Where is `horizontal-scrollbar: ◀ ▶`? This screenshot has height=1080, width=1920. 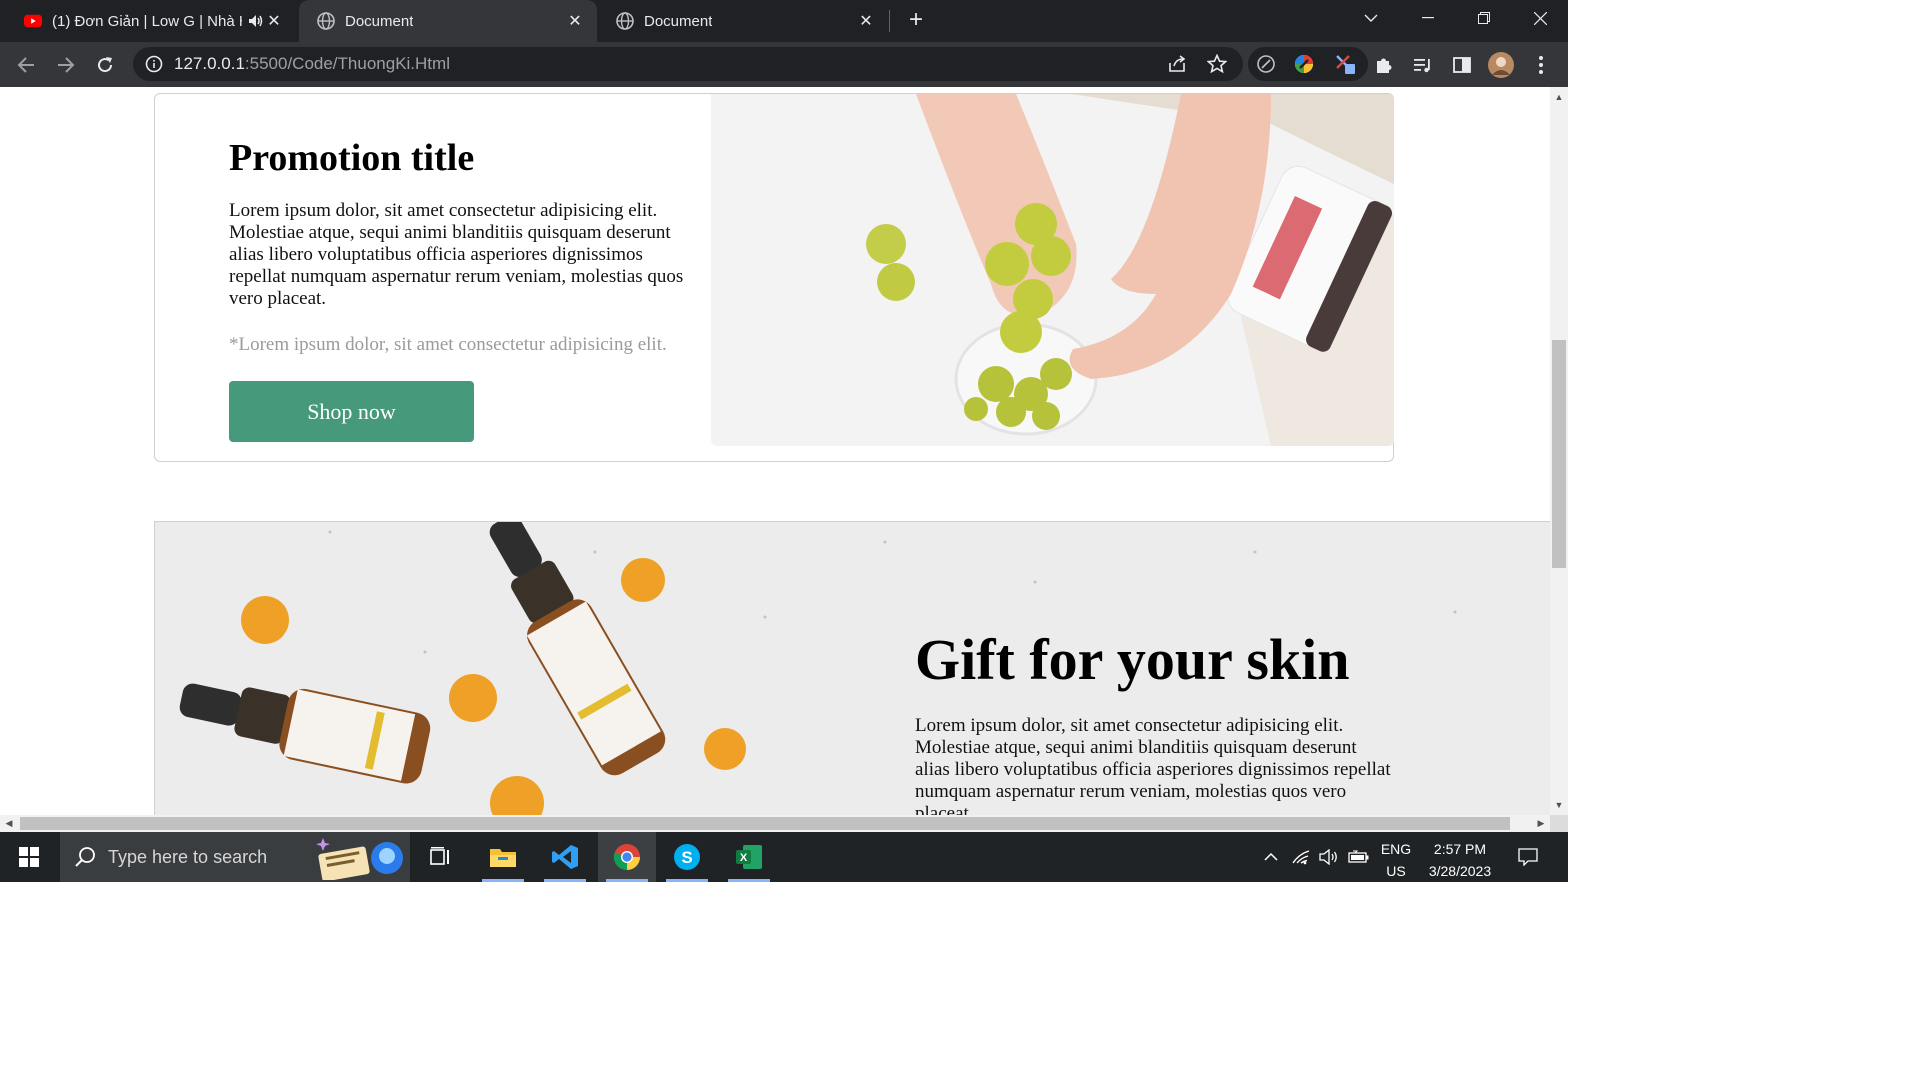
horizontal-scrollbar: ◀ ▶ is located at coordinates (775, 823).